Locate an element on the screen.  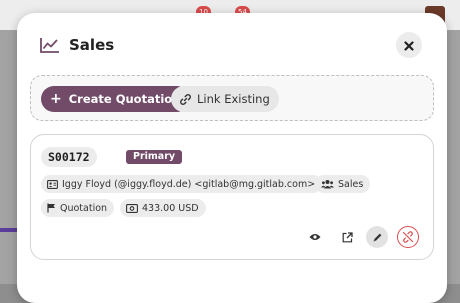
team-text: Sales is located at coordinates (351, 184).